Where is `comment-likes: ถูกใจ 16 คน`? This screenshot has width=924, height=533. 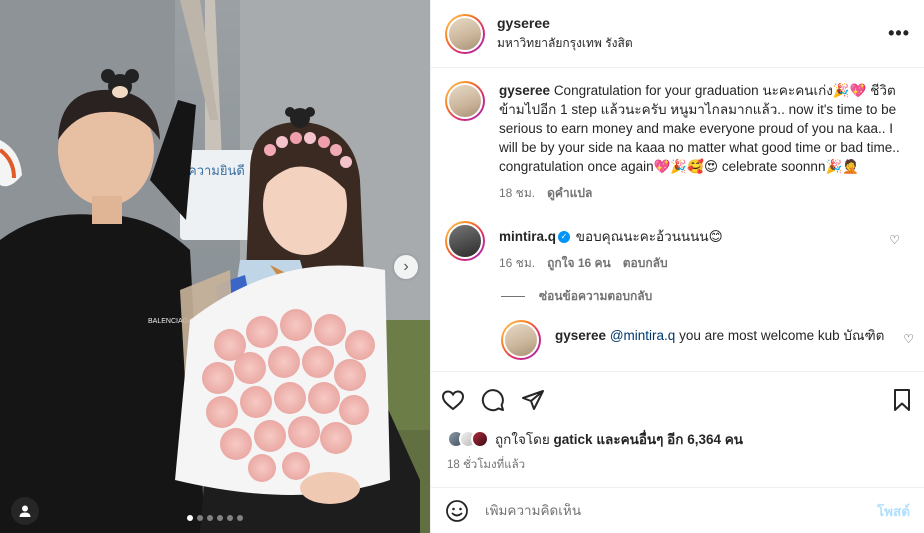
comment-likes: ถูกใจ 16 คน is located at coordinates (579, 263).